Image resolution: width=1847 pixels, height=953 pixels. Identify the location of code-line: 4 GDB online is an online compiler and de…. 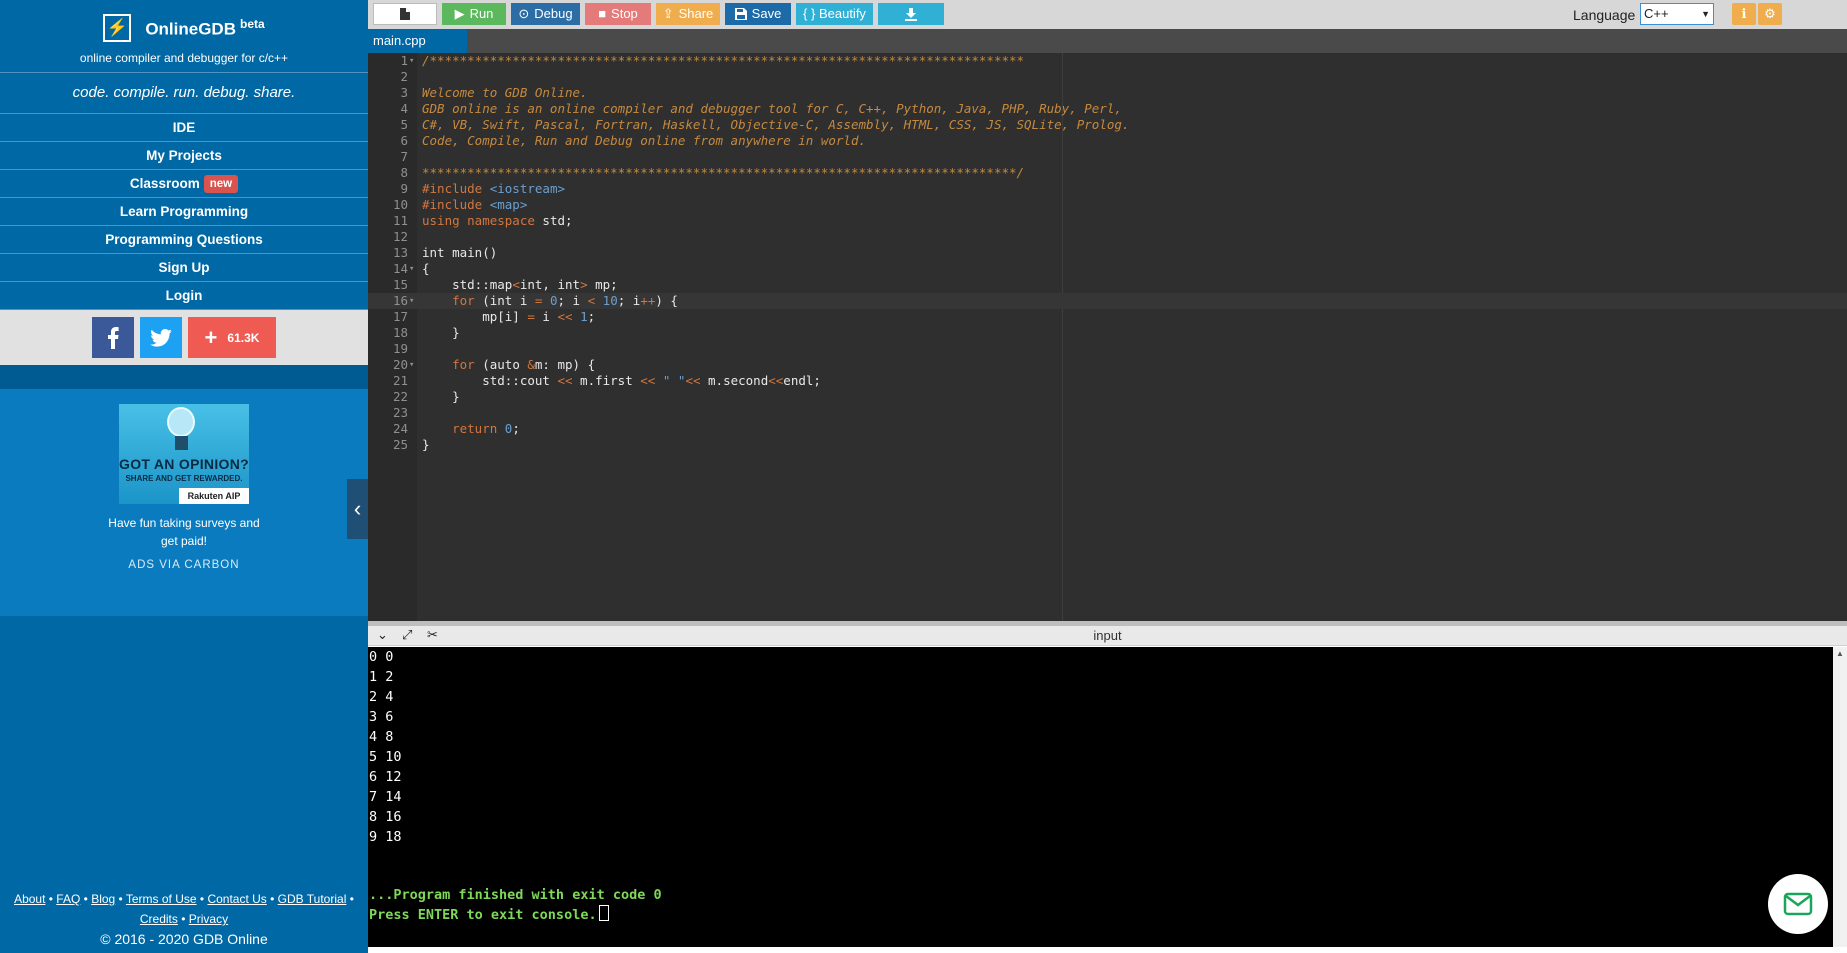
(1107, 109).